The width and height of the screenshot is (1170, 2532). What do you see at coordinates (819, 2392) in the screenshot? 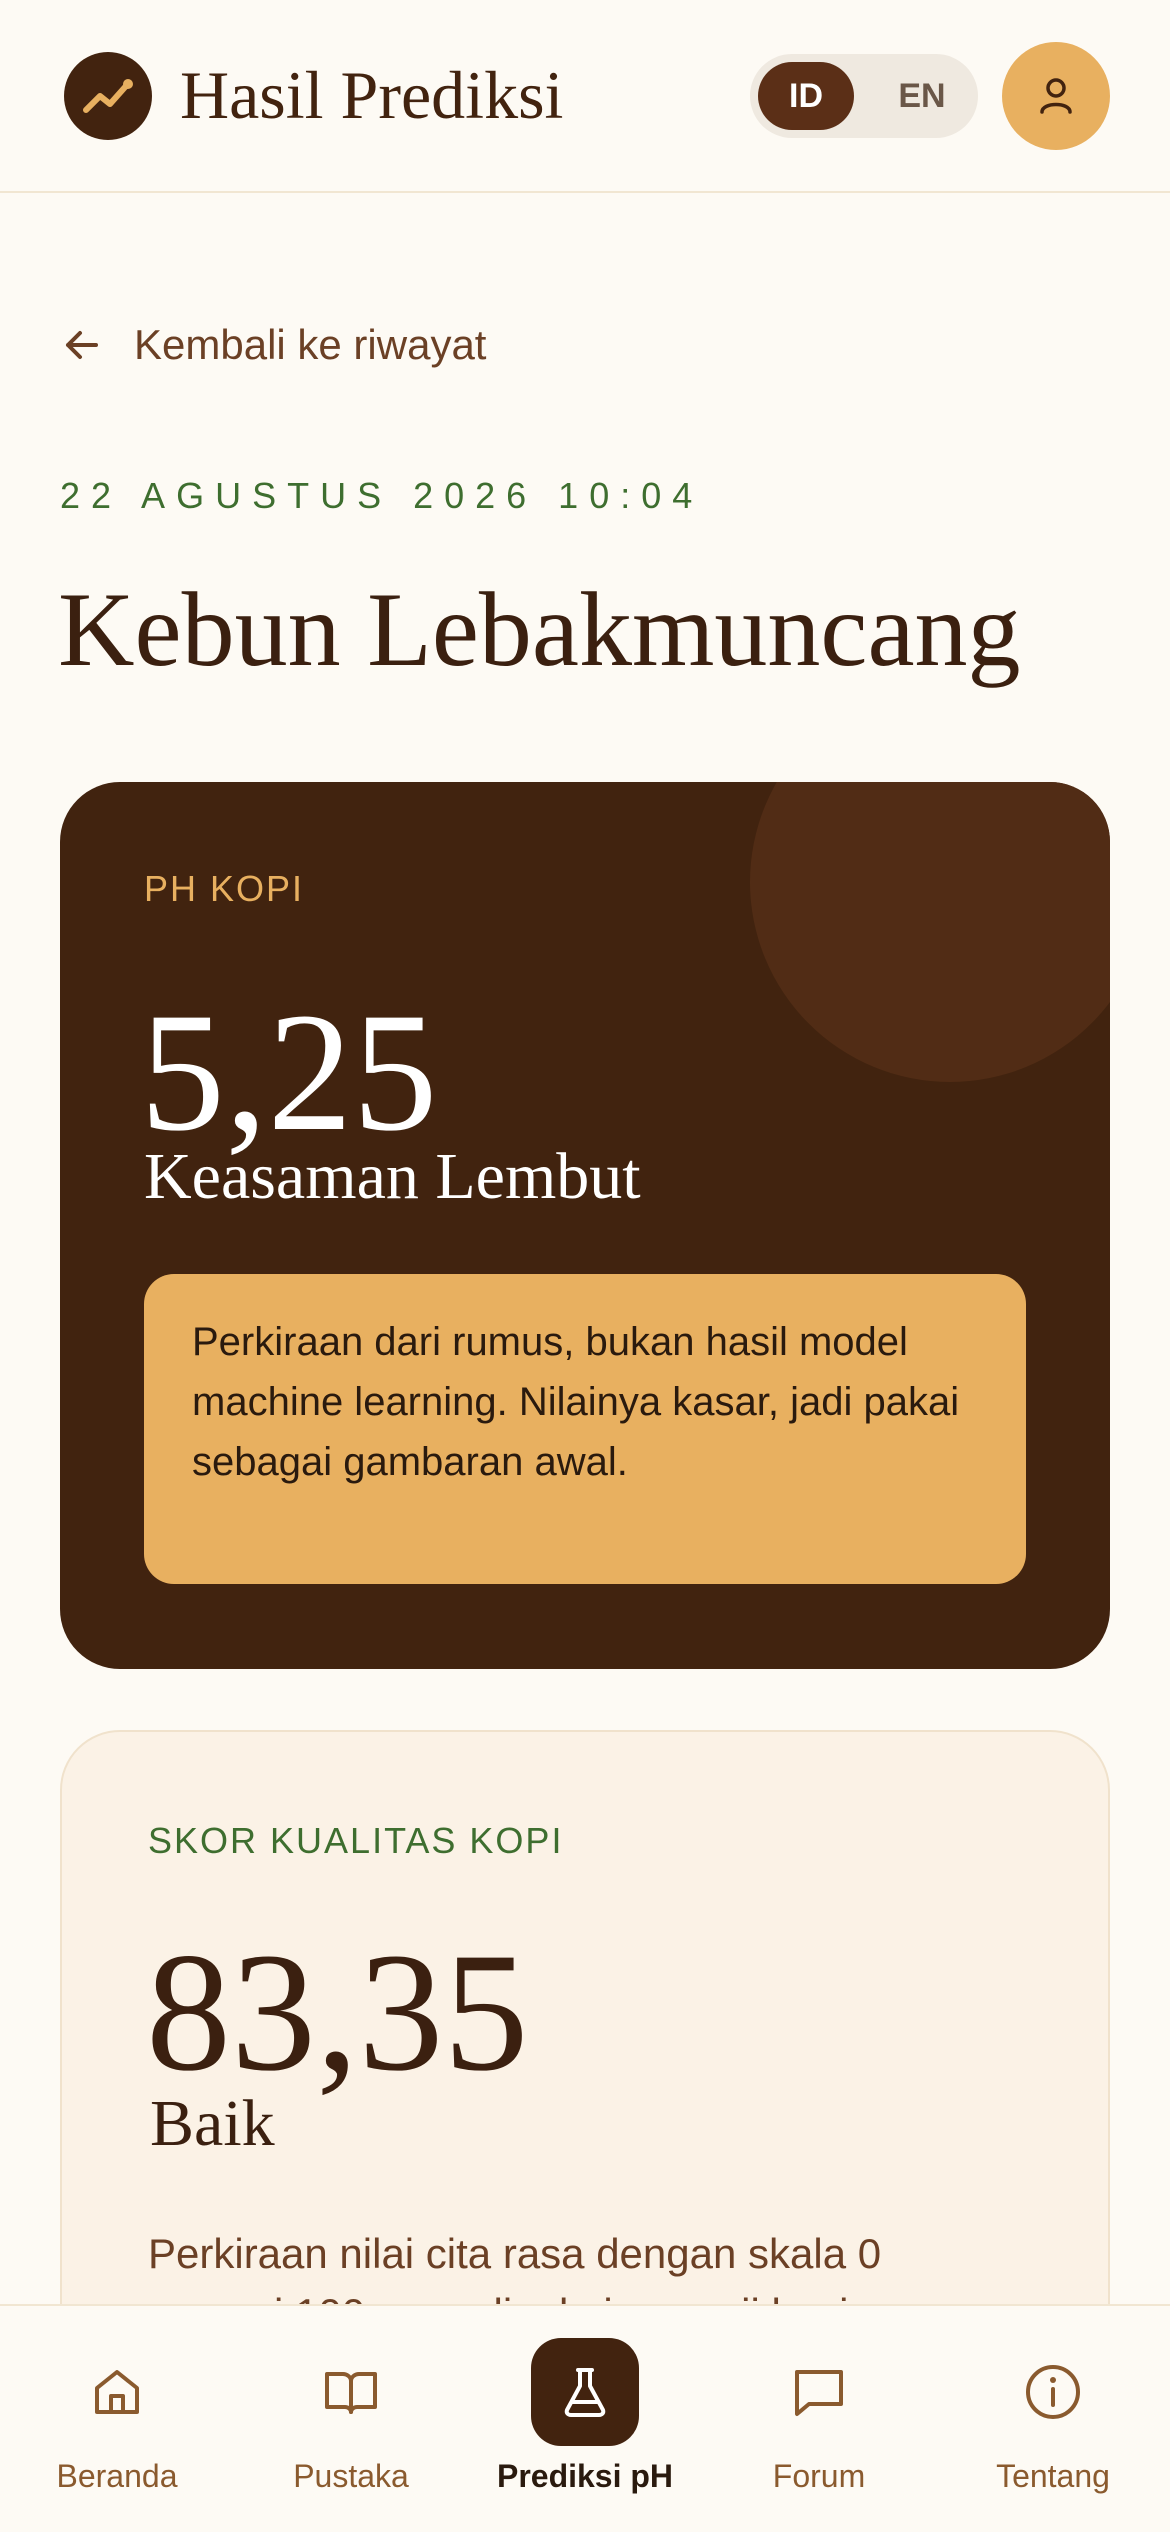
I see `message-square-icon` at bounding box center [819, 2392].